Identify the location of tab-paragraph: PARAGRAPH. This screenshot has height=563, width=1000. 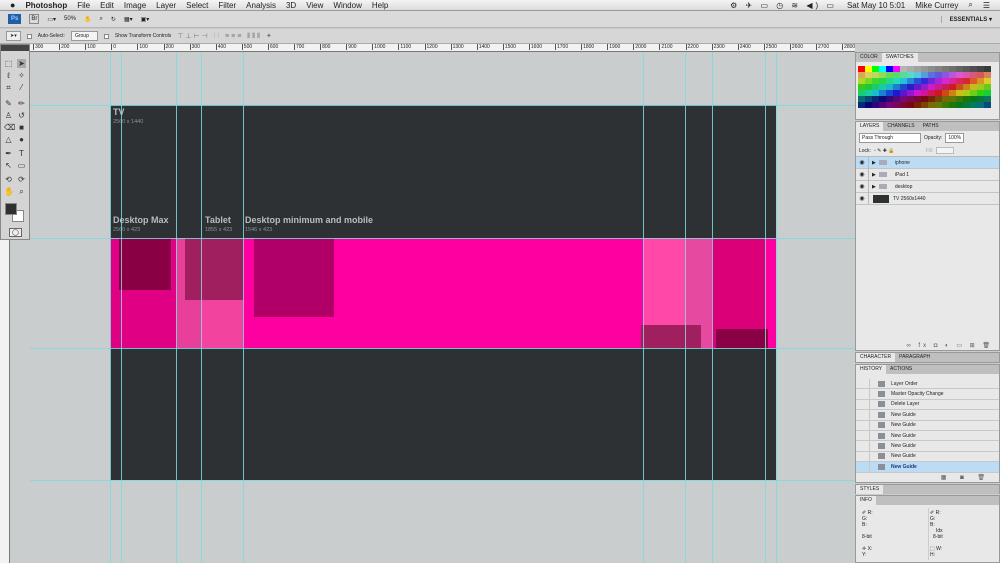
(914, 357).